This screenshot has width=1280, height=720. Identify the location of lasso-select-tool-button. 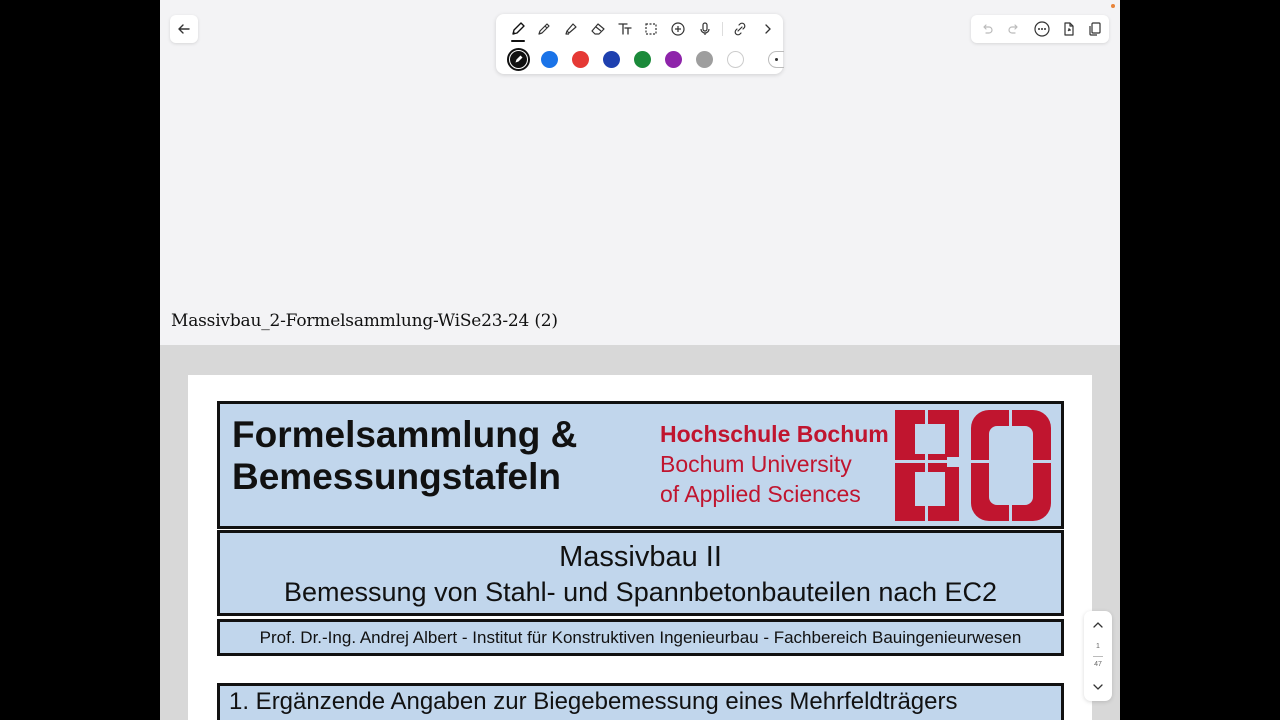
(651, 29).